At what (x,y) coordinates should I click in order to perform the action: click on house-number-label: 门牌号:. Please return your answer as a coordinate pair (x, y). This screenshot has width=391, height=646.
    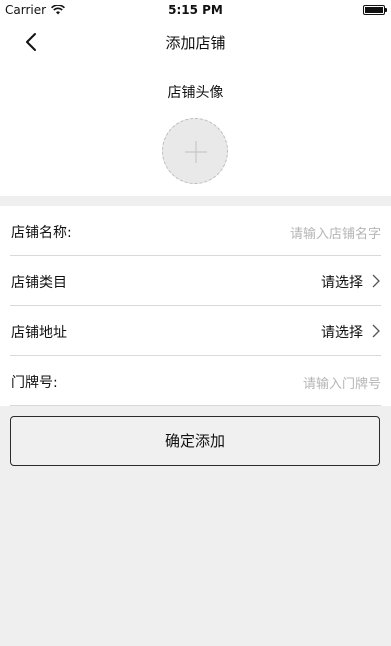
    Looking at the image, I should click on (34, 383).